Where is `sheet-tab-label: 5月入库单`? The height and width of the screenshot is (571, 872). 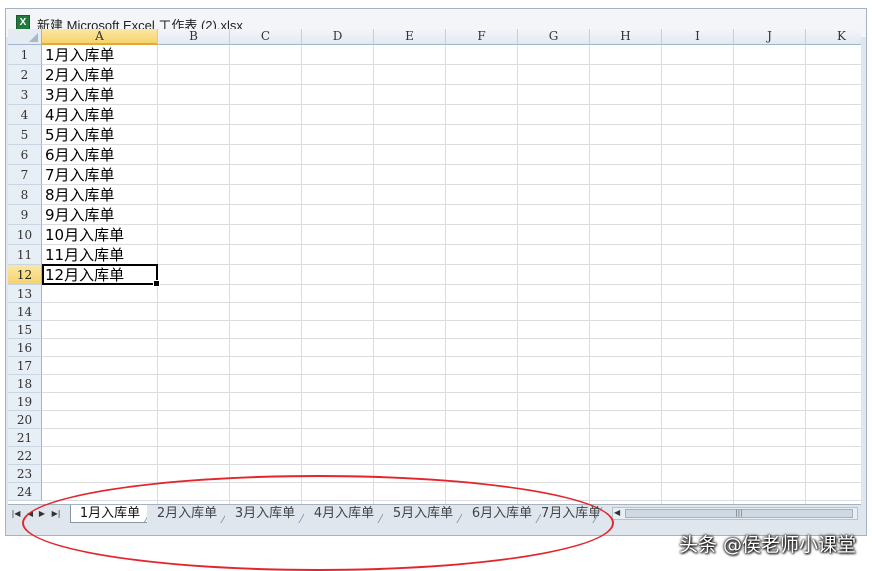 sheet-tab-label: 5月入库单 is located at coordinates (423, 513).